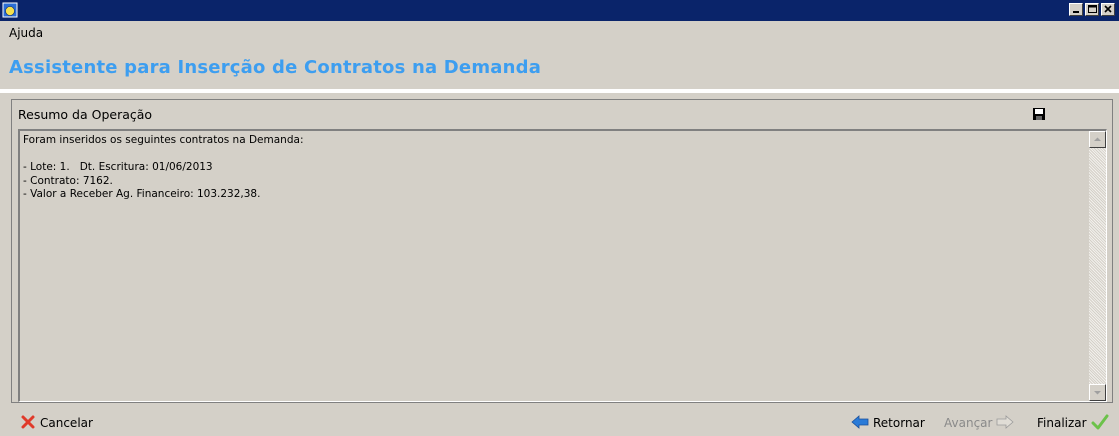 The image size is (1119, 436). I want to click on scroll-down-button, so click(1097, 392).